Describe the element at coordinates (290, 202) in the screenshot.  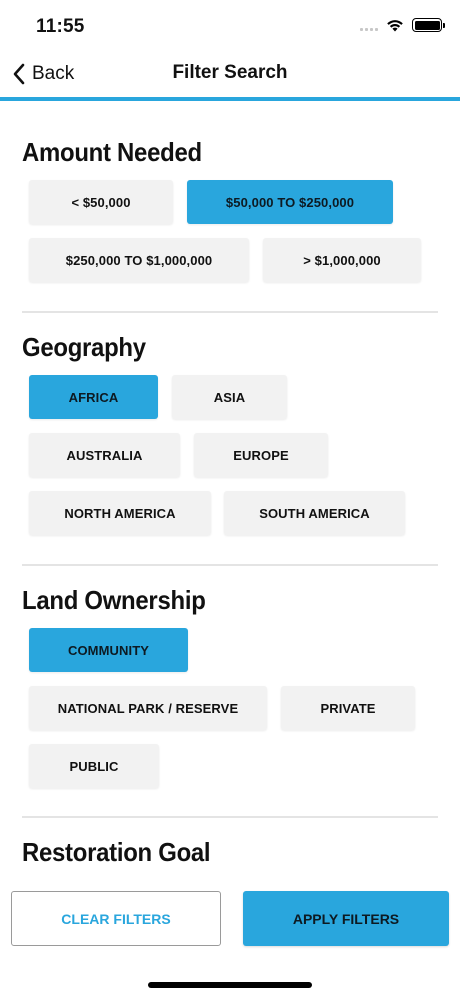
I see `chip-amount-50k-250k: $50,000 TO $250,000` at that location.